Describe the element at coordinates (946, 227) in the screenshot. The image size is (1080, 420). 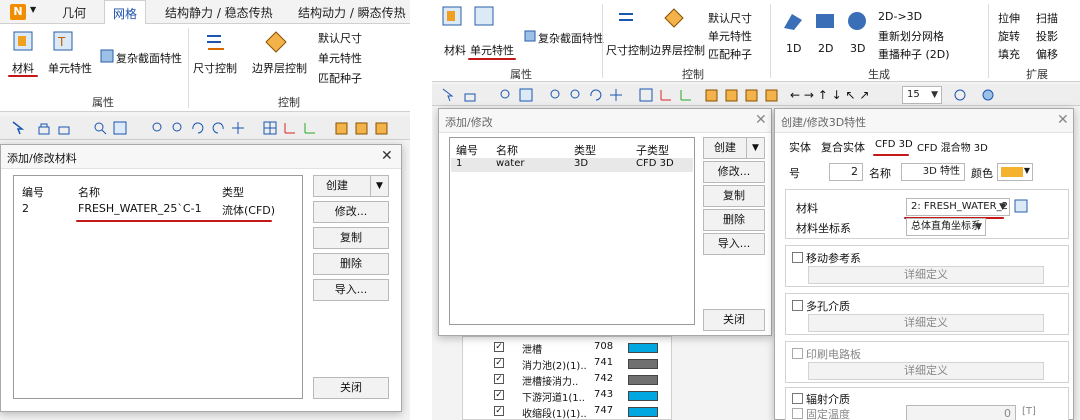
I see `coord-select: 总体直角坐标系 ▼` at that location.